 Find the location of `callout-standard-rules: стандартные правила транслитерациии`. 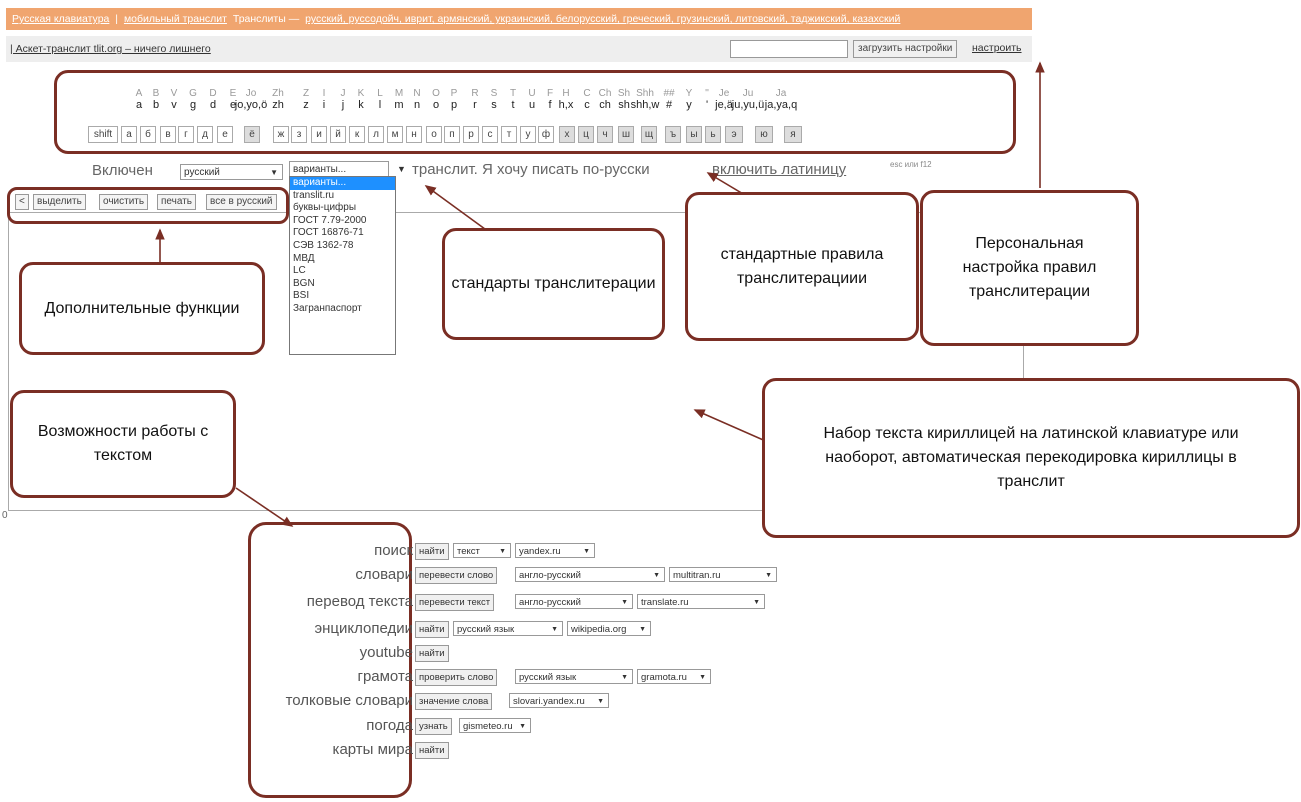

callout-standard-rules: стандартные правила транслитерациии is located at coordinates (802, 266).